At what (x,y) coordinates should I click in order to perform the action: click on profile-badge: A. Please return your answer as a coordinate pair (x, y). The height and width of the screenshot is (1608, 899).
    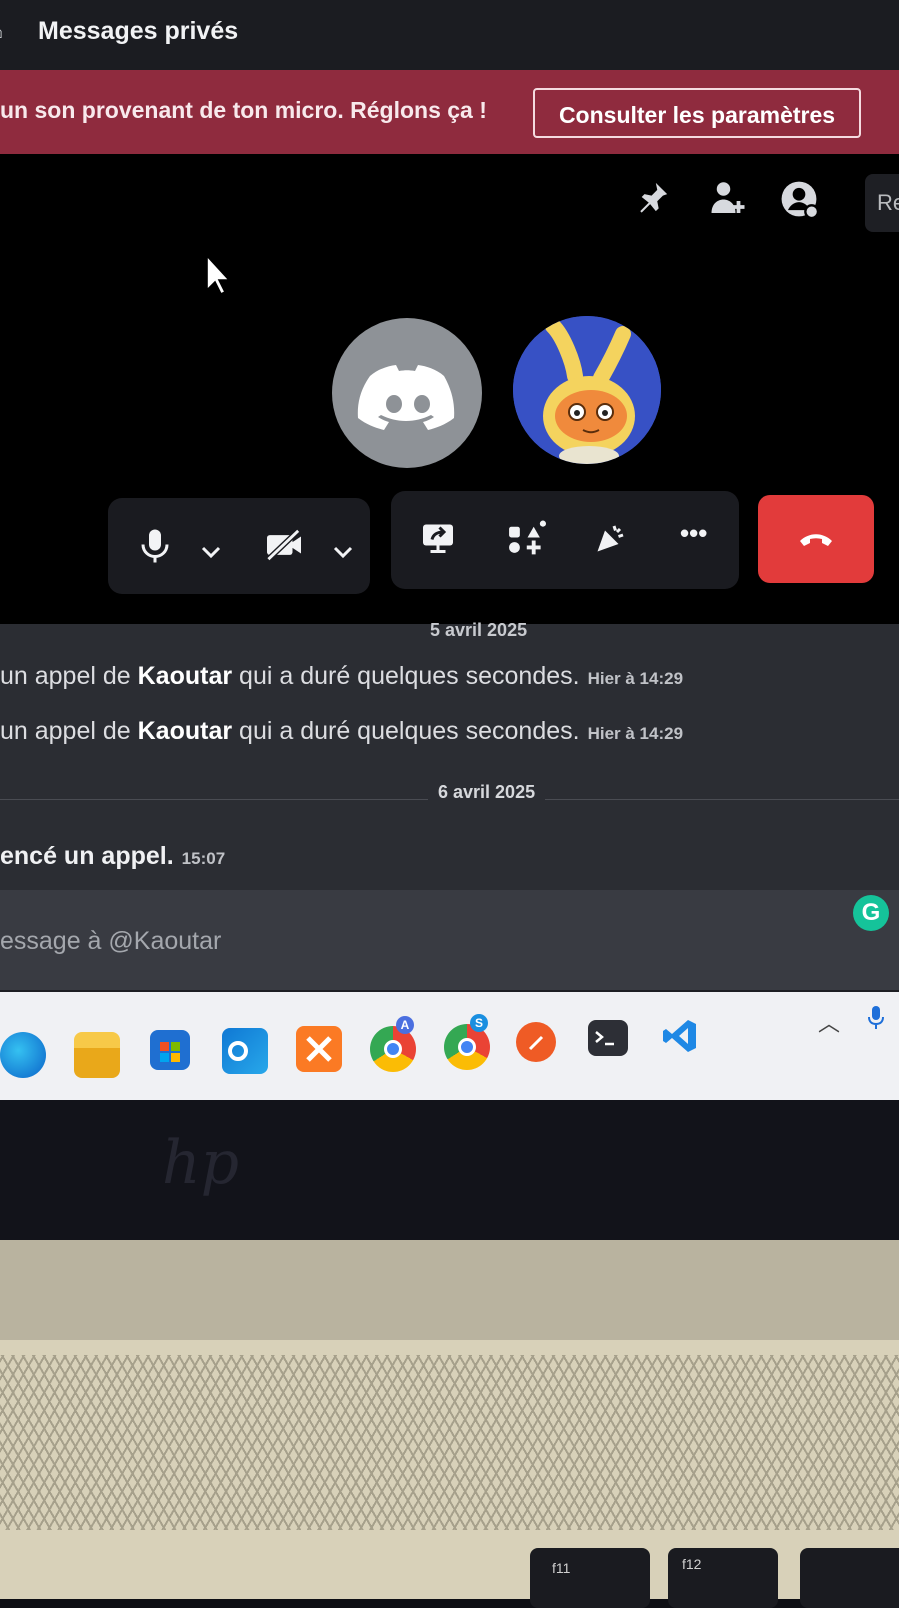
    Looking at the image, I should click on (405, 1025).